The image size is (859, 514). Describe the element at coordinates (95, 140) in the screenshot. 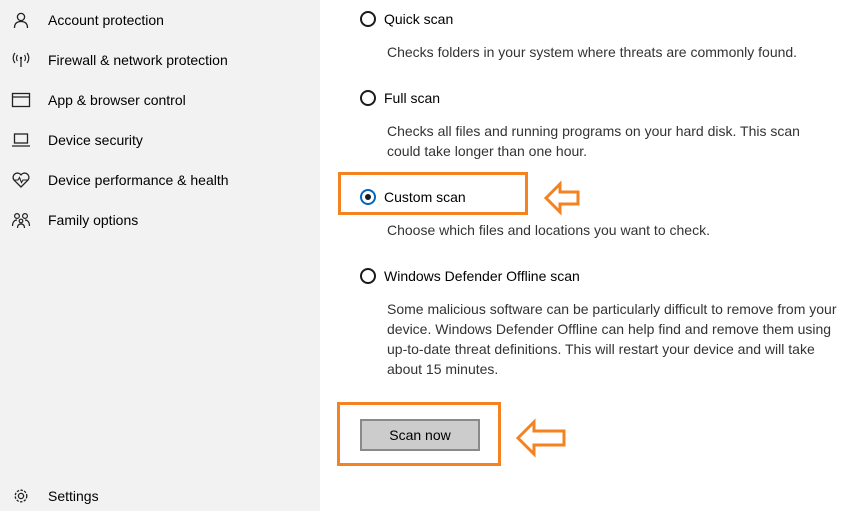

I see `sidebar-item-label: Device security` at that location.